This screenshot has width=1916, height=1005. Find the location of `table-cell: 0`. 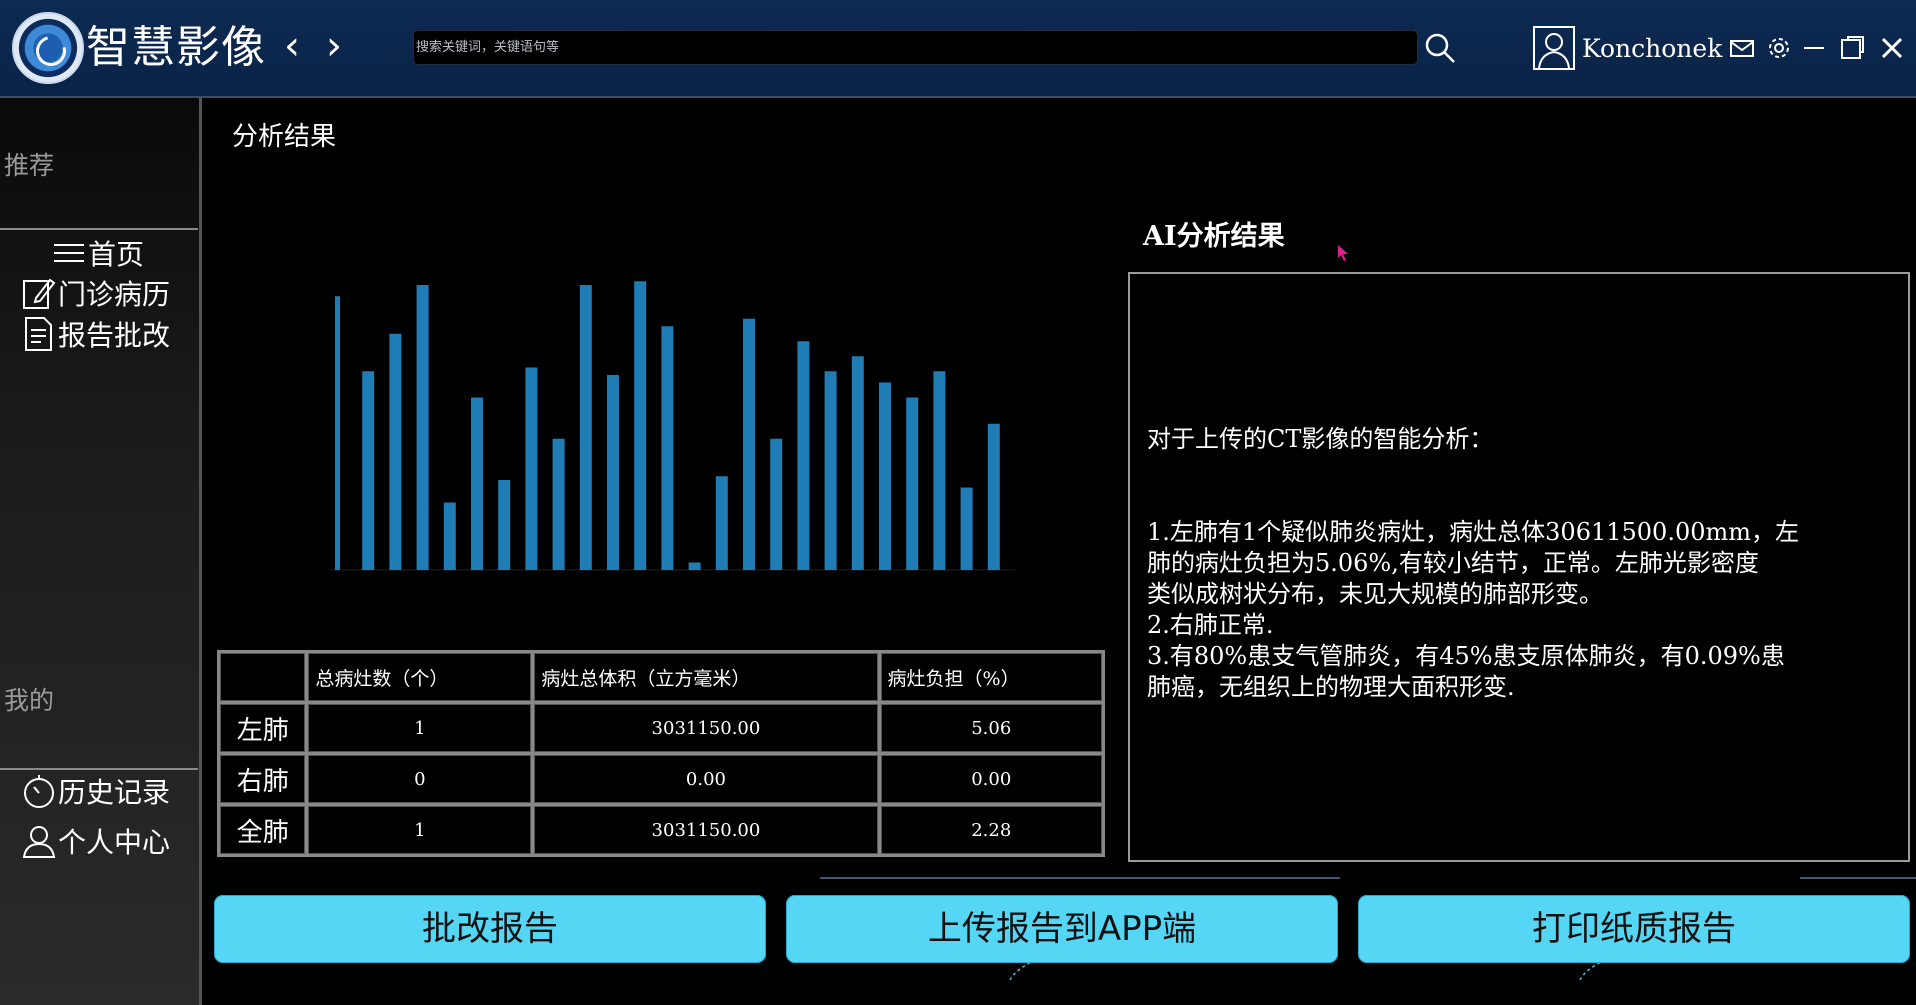

table-cell: 0 is located at coordinates (420, 779).